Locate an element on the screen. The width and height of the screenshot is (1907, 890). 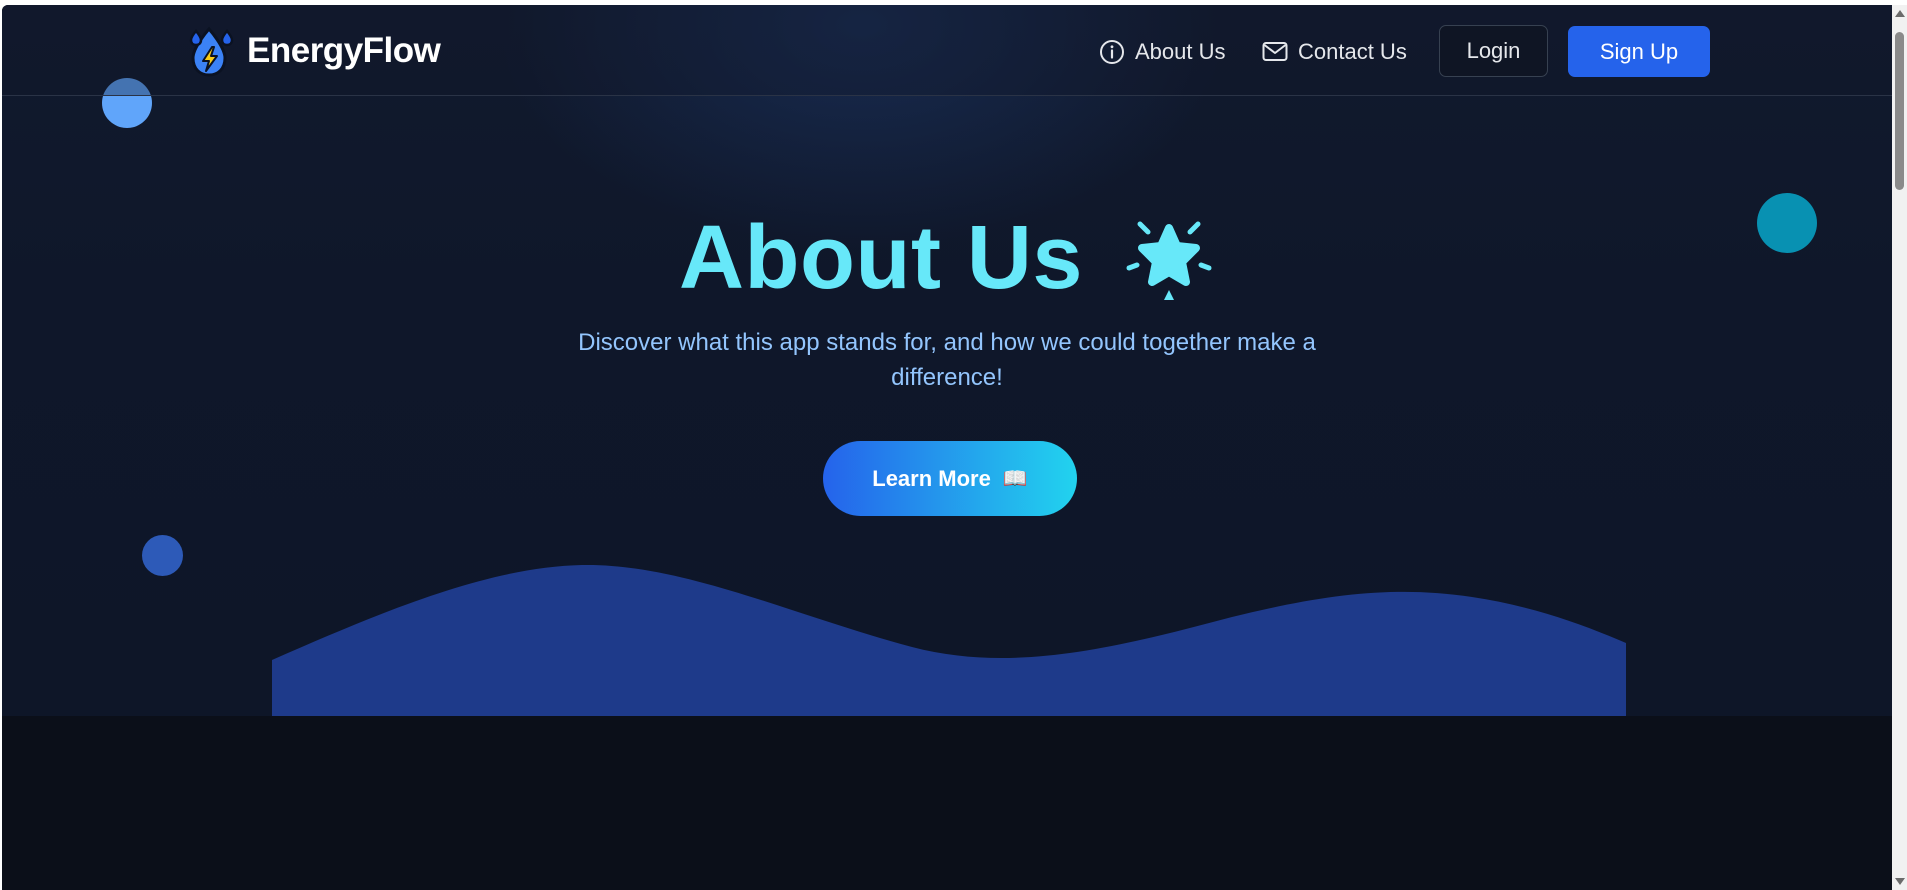
scrollbar-thumb is located at coordinates (1899, 111).